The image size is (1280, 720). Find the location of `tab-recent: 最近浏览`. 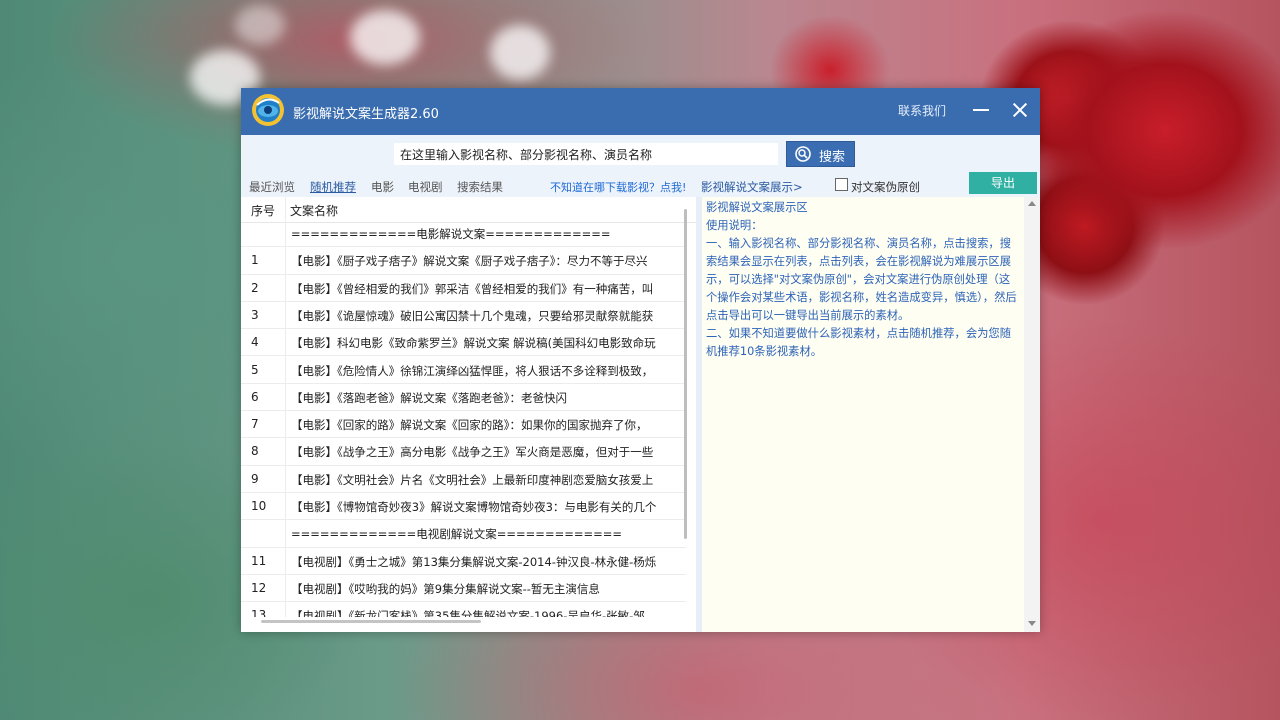

tab-recent: 最近浏览 is located at coordinates (272, 187).